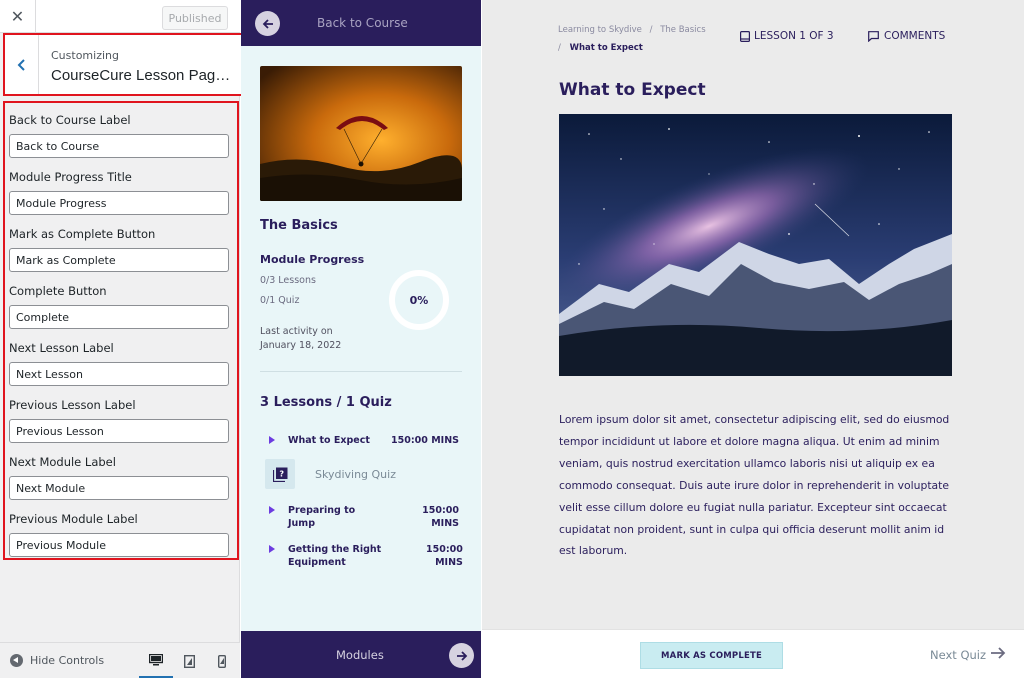 This screenshot has width=1024, height=678. I want to click on lesson-counter-label: LESSON 1 OF 3, so click(794, 36).